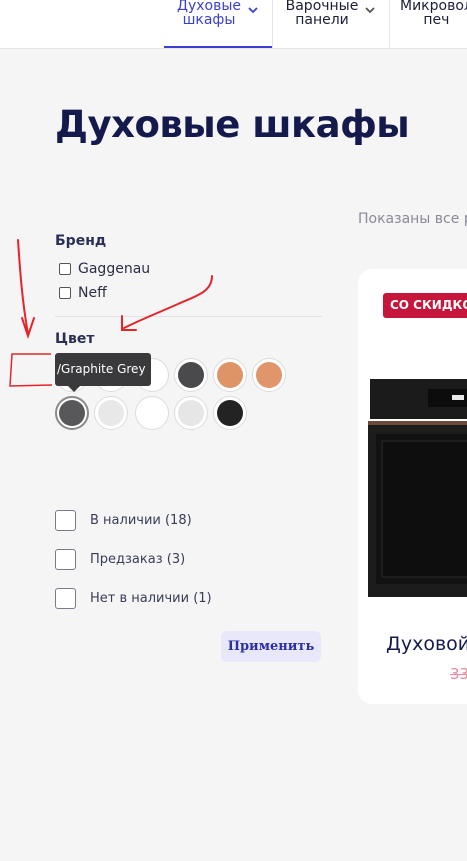 The height and width of the screenshot is (861, 467). I want to click on color-tooltip: /Graphite Grey, so click(103, 369).